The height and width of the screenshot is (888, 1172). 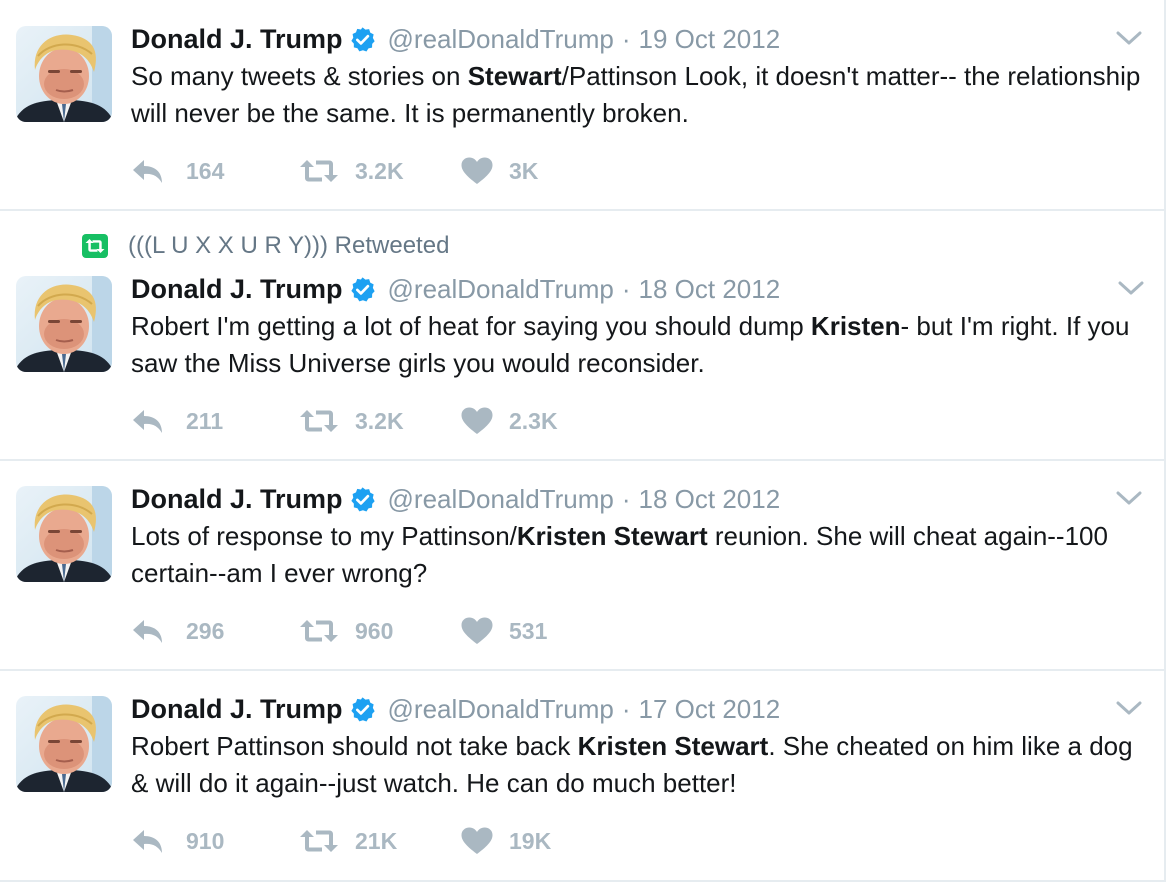 What do you see at coordinates (354, 746) in the screenshot?
I see `text-segment: Robert Pattinson should not take back` at bounding box center [354, 746].